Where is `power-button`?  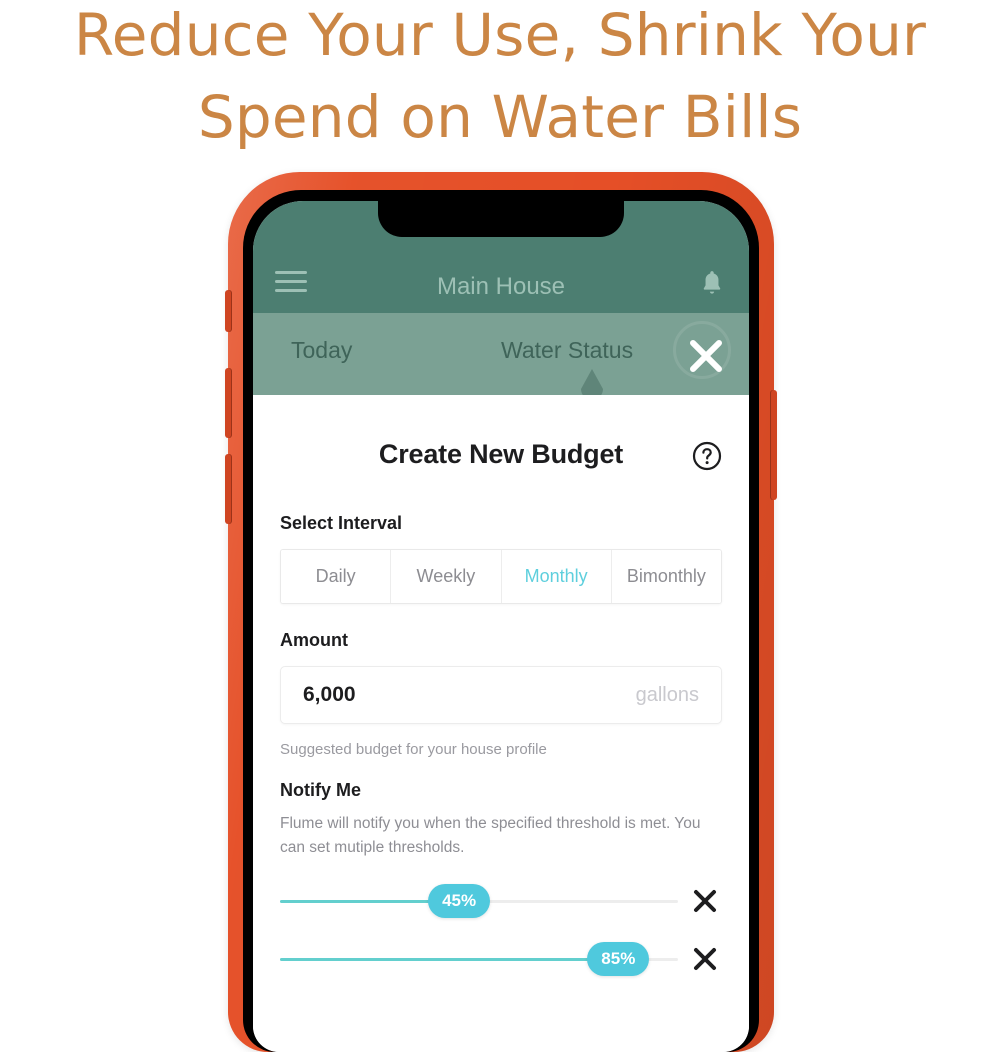 power-button is located at coordinates (773, 445).